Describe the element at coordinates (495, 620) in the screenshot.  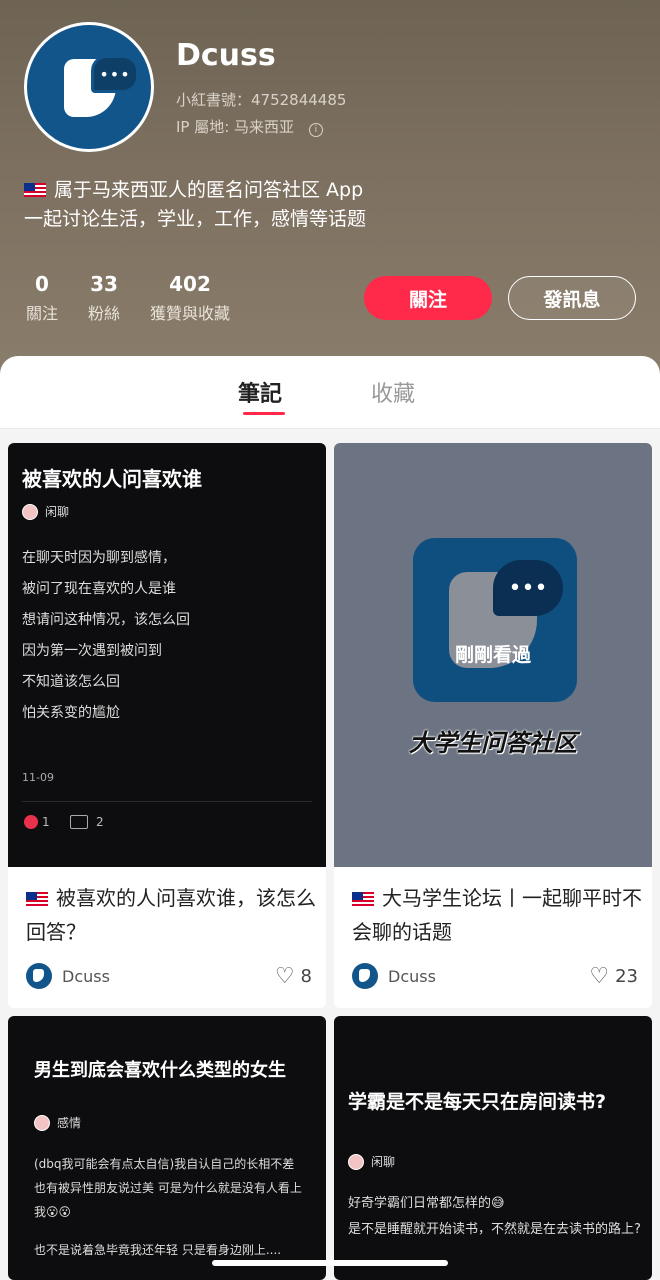
I see `dcuss-logo: •••` at that location.